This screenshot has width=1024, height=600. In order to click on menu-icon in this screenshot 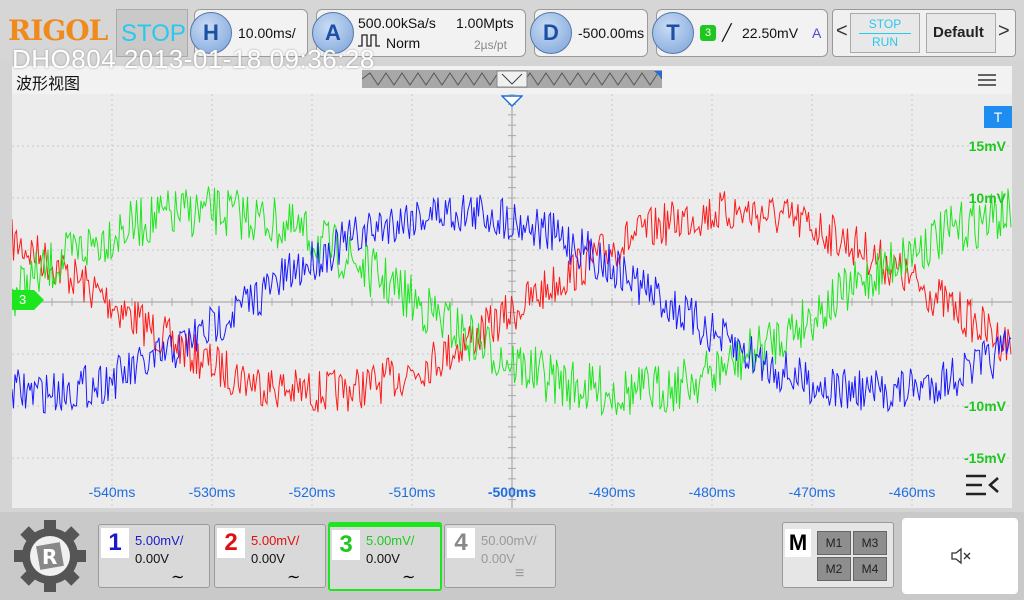, I will do `click(987, 80)`.